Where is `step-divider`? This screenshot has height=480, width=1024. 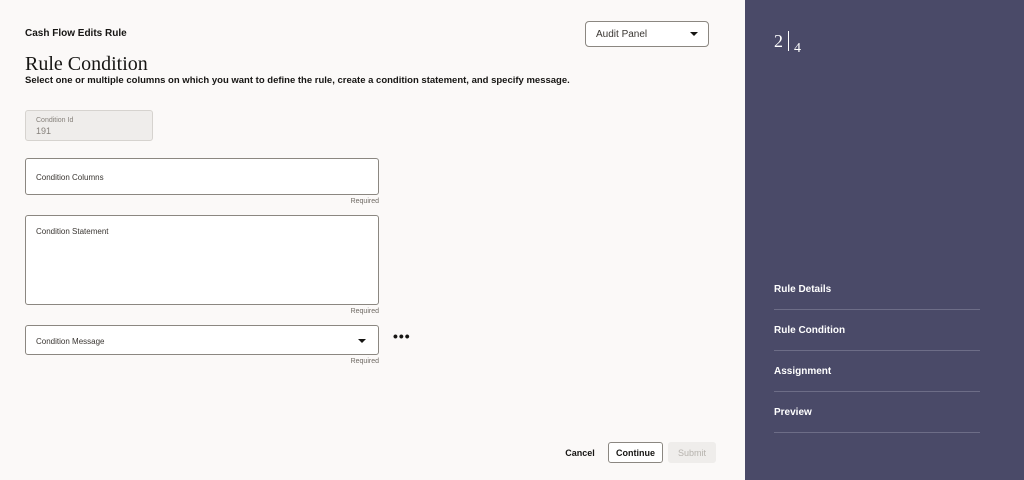
step-divider is located at coordinates (788, 41).